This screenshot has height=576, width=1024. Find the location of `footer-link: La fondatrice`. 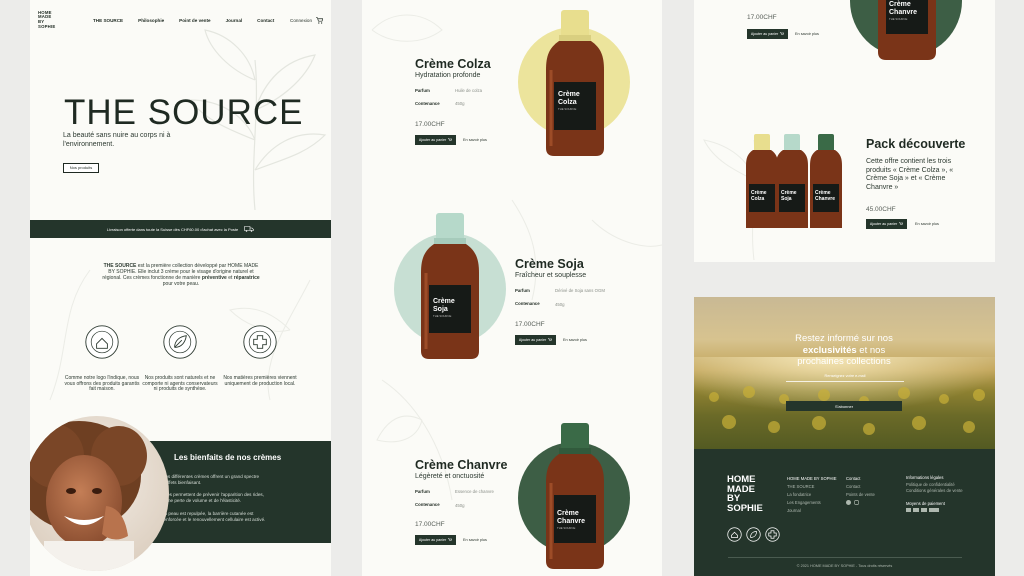

footer-link: La fondatrice is located at coordinates (812, 495).